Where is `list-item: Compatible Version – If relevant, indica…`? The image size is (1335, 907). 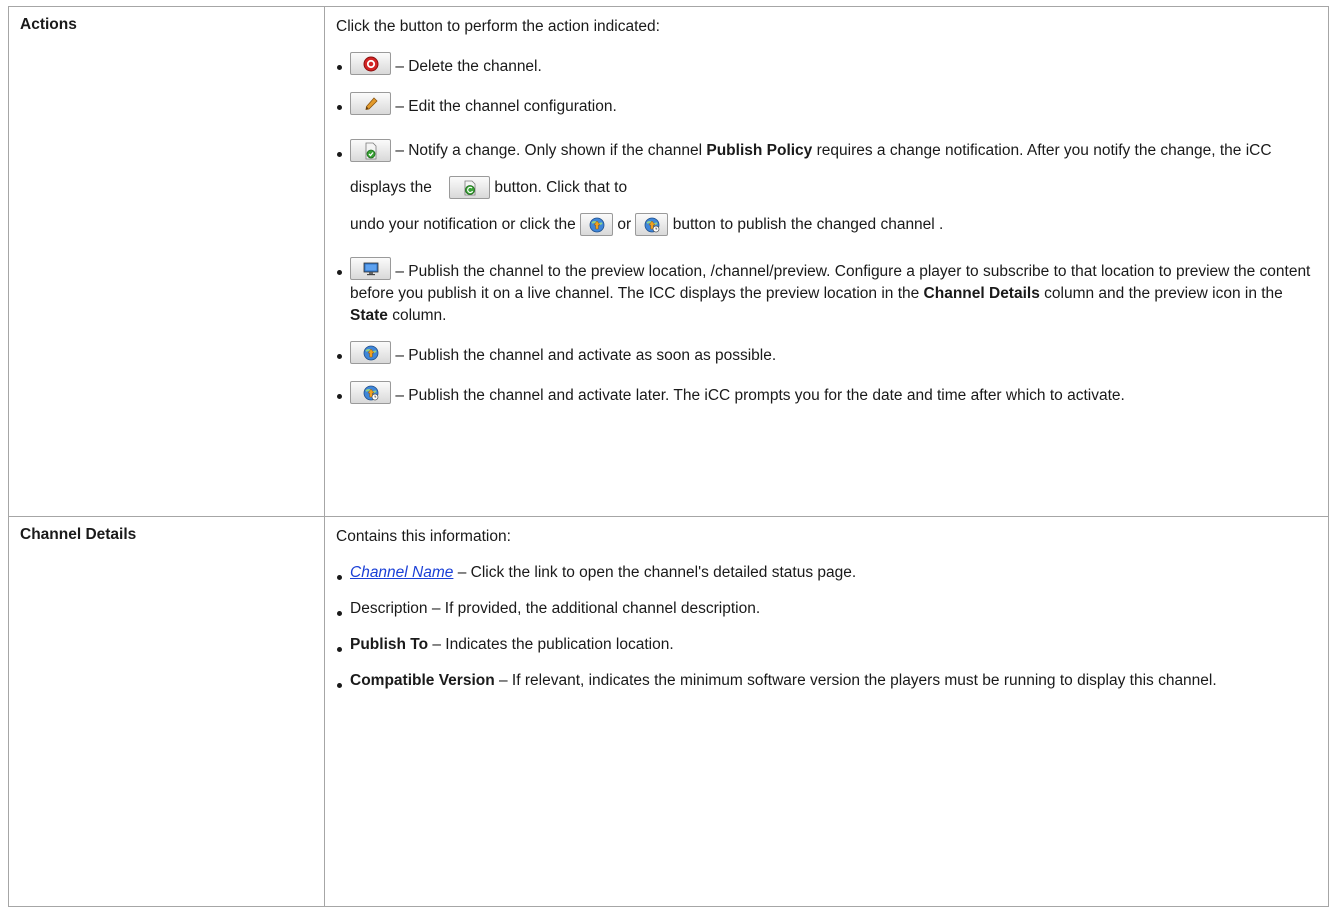 list-item: Compatible Version – If relevant, indica… is located at coordinates (827, 681).